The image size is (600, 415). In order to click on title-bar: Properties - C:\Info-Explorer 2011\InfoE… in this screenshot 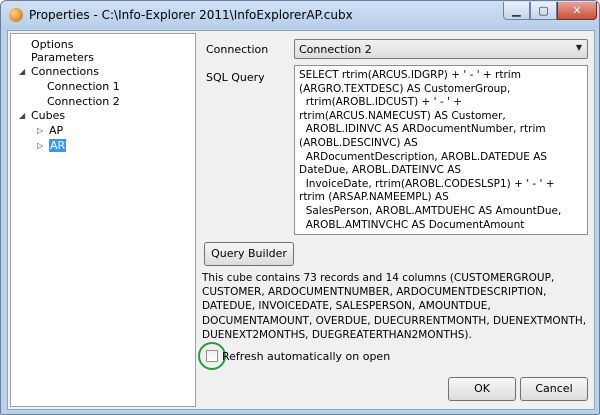, I will do `click(300, 15)`.